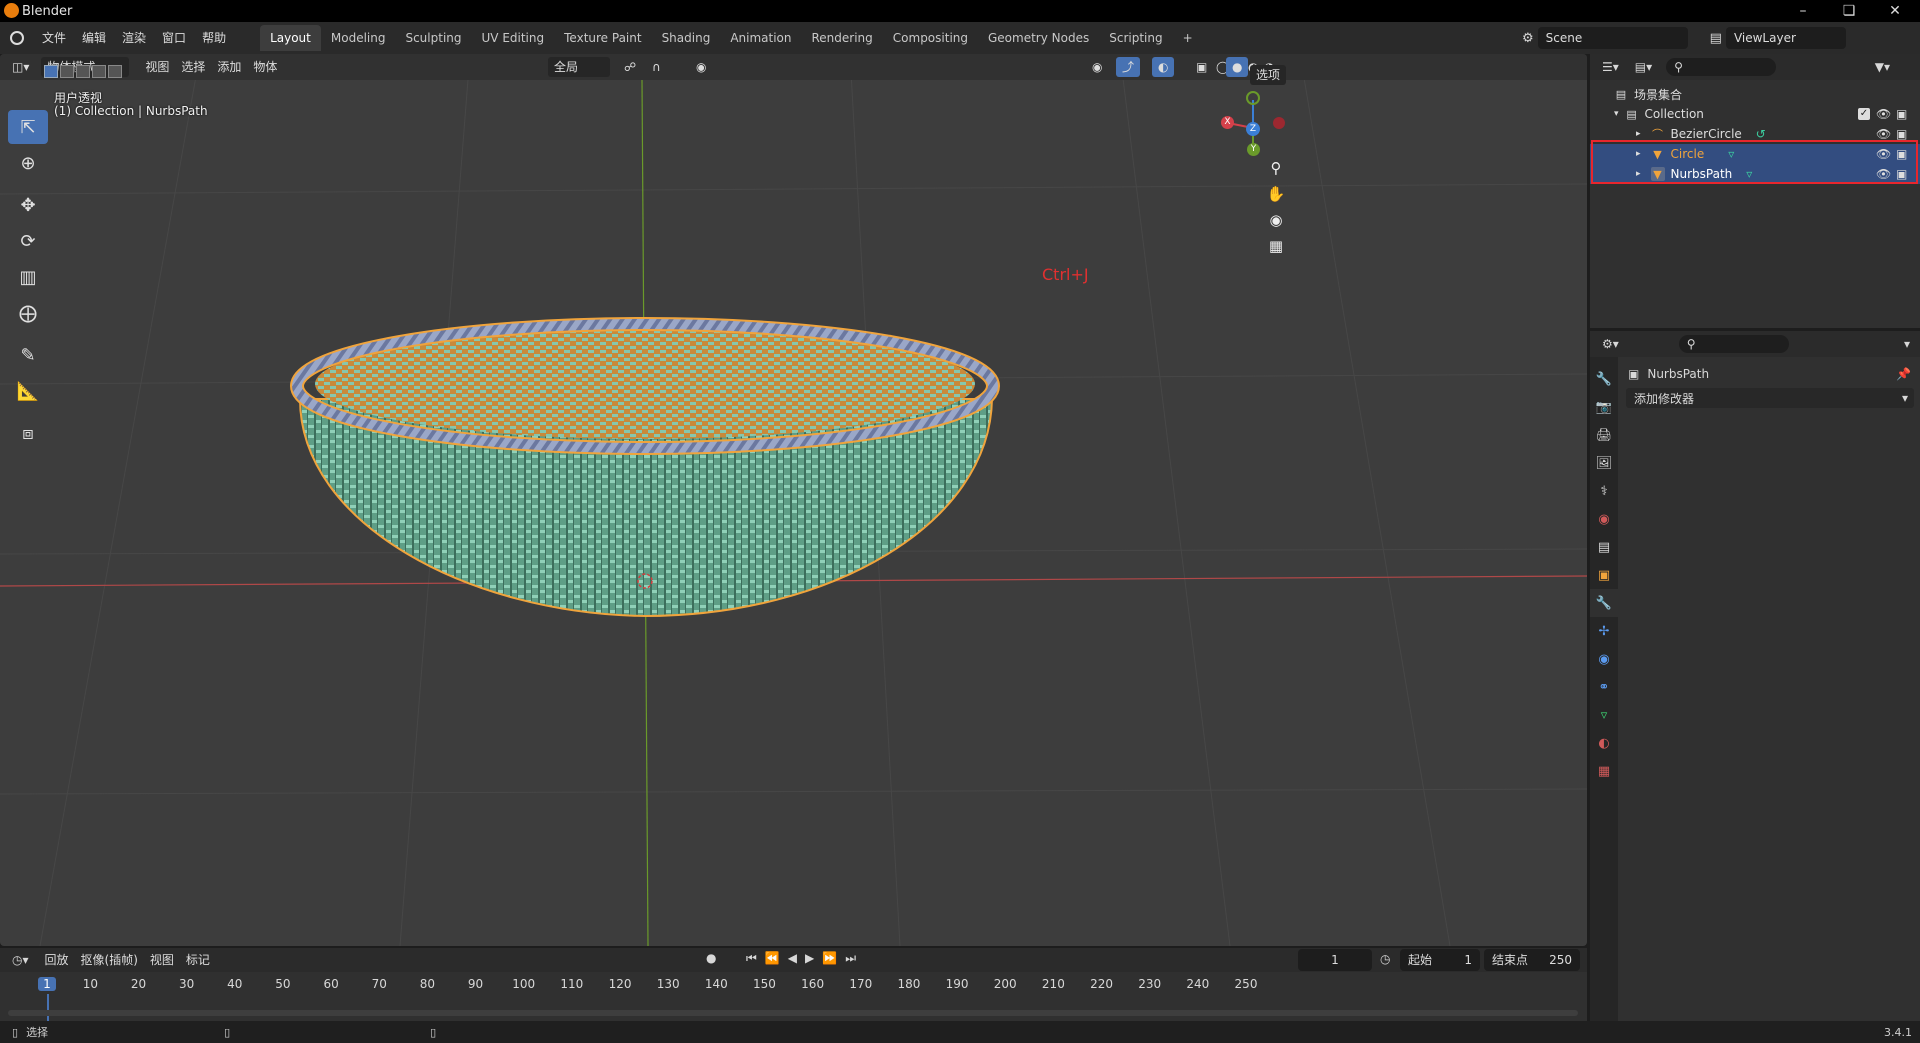 The width and height of the screenshot is (1920, 1043). Describe the element at coordinates (115, 71) in the screenshot. I see `select-intersect-icon` at that location.